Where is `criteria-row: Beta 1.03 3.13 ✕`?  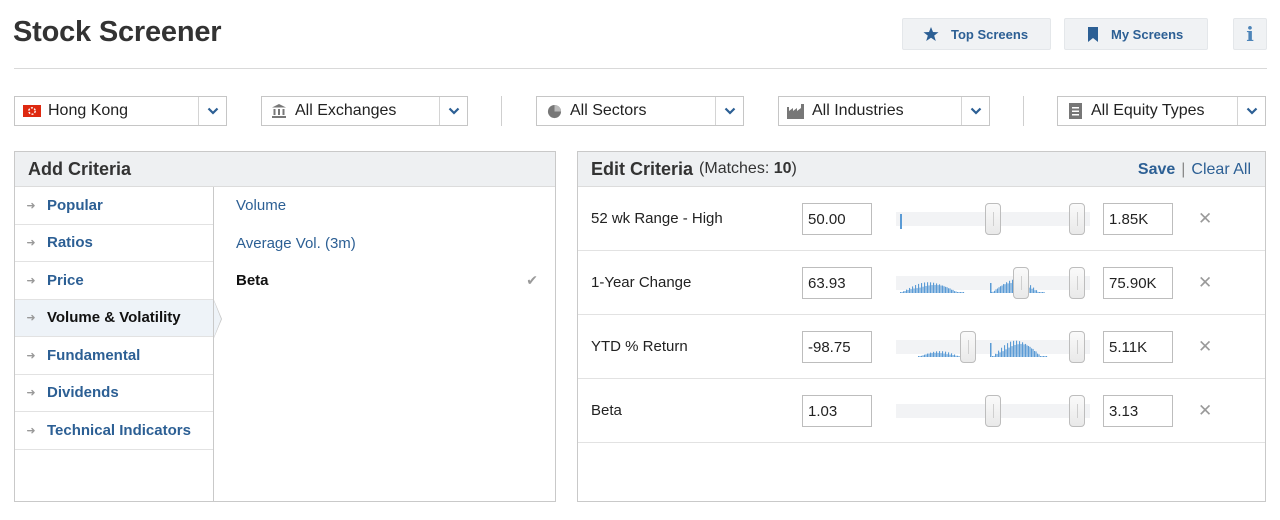 criteria-row: Beta 1.03 3.13 ✕ is located at coordinates (921, 411).